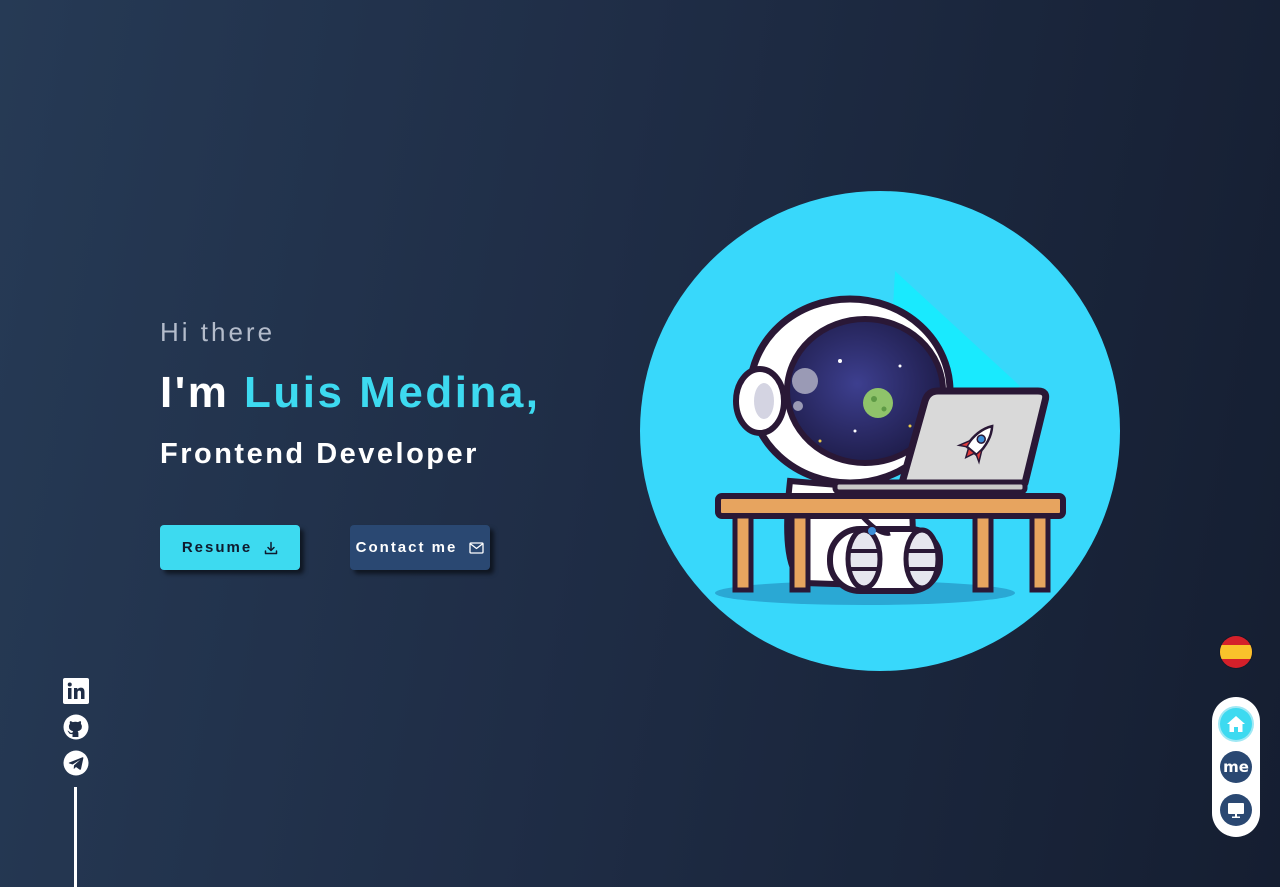 This screenshot has height=887, width=1280. What do you see at coordinates (217, 547) in the screenshot?
I see `resume-button-label: Resume` at bounding box center [217, 547].